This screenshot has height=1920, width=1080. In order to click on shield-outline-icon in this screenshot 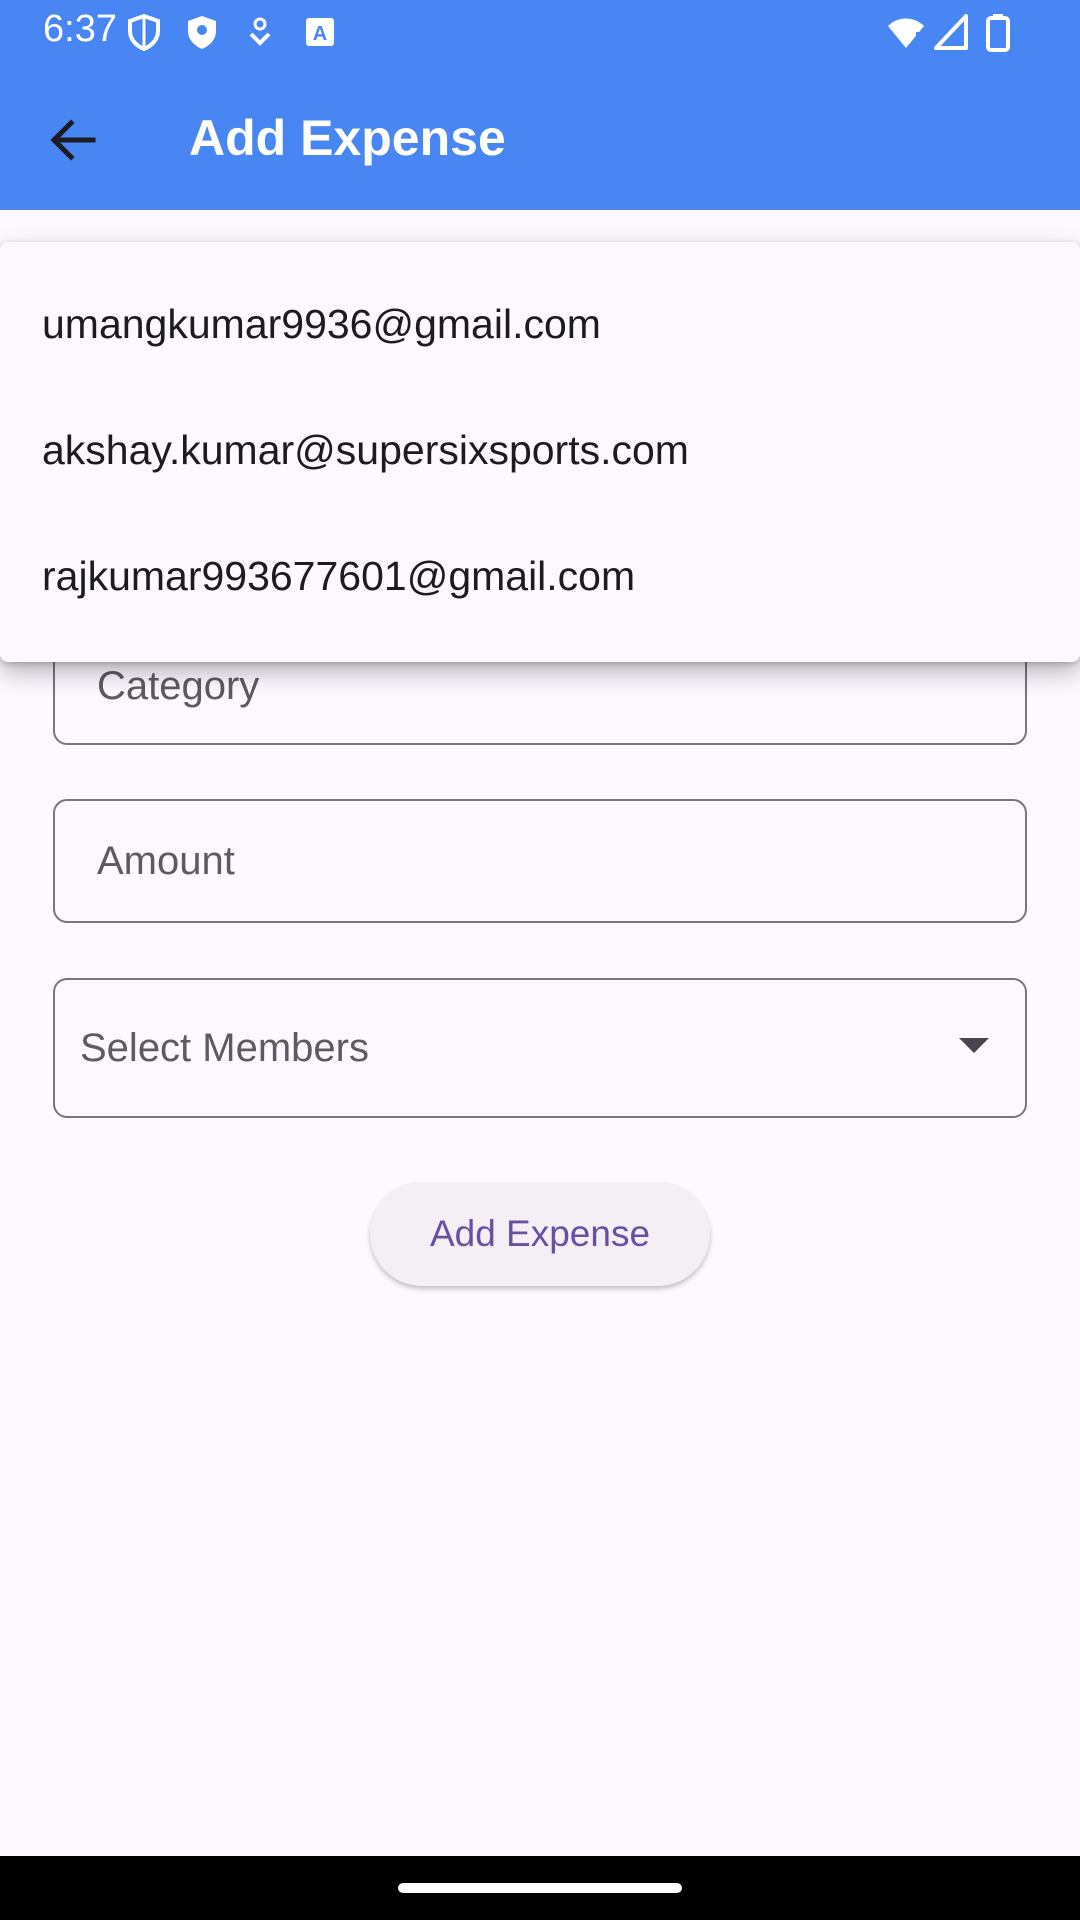, I will do `click(144, 32)`.